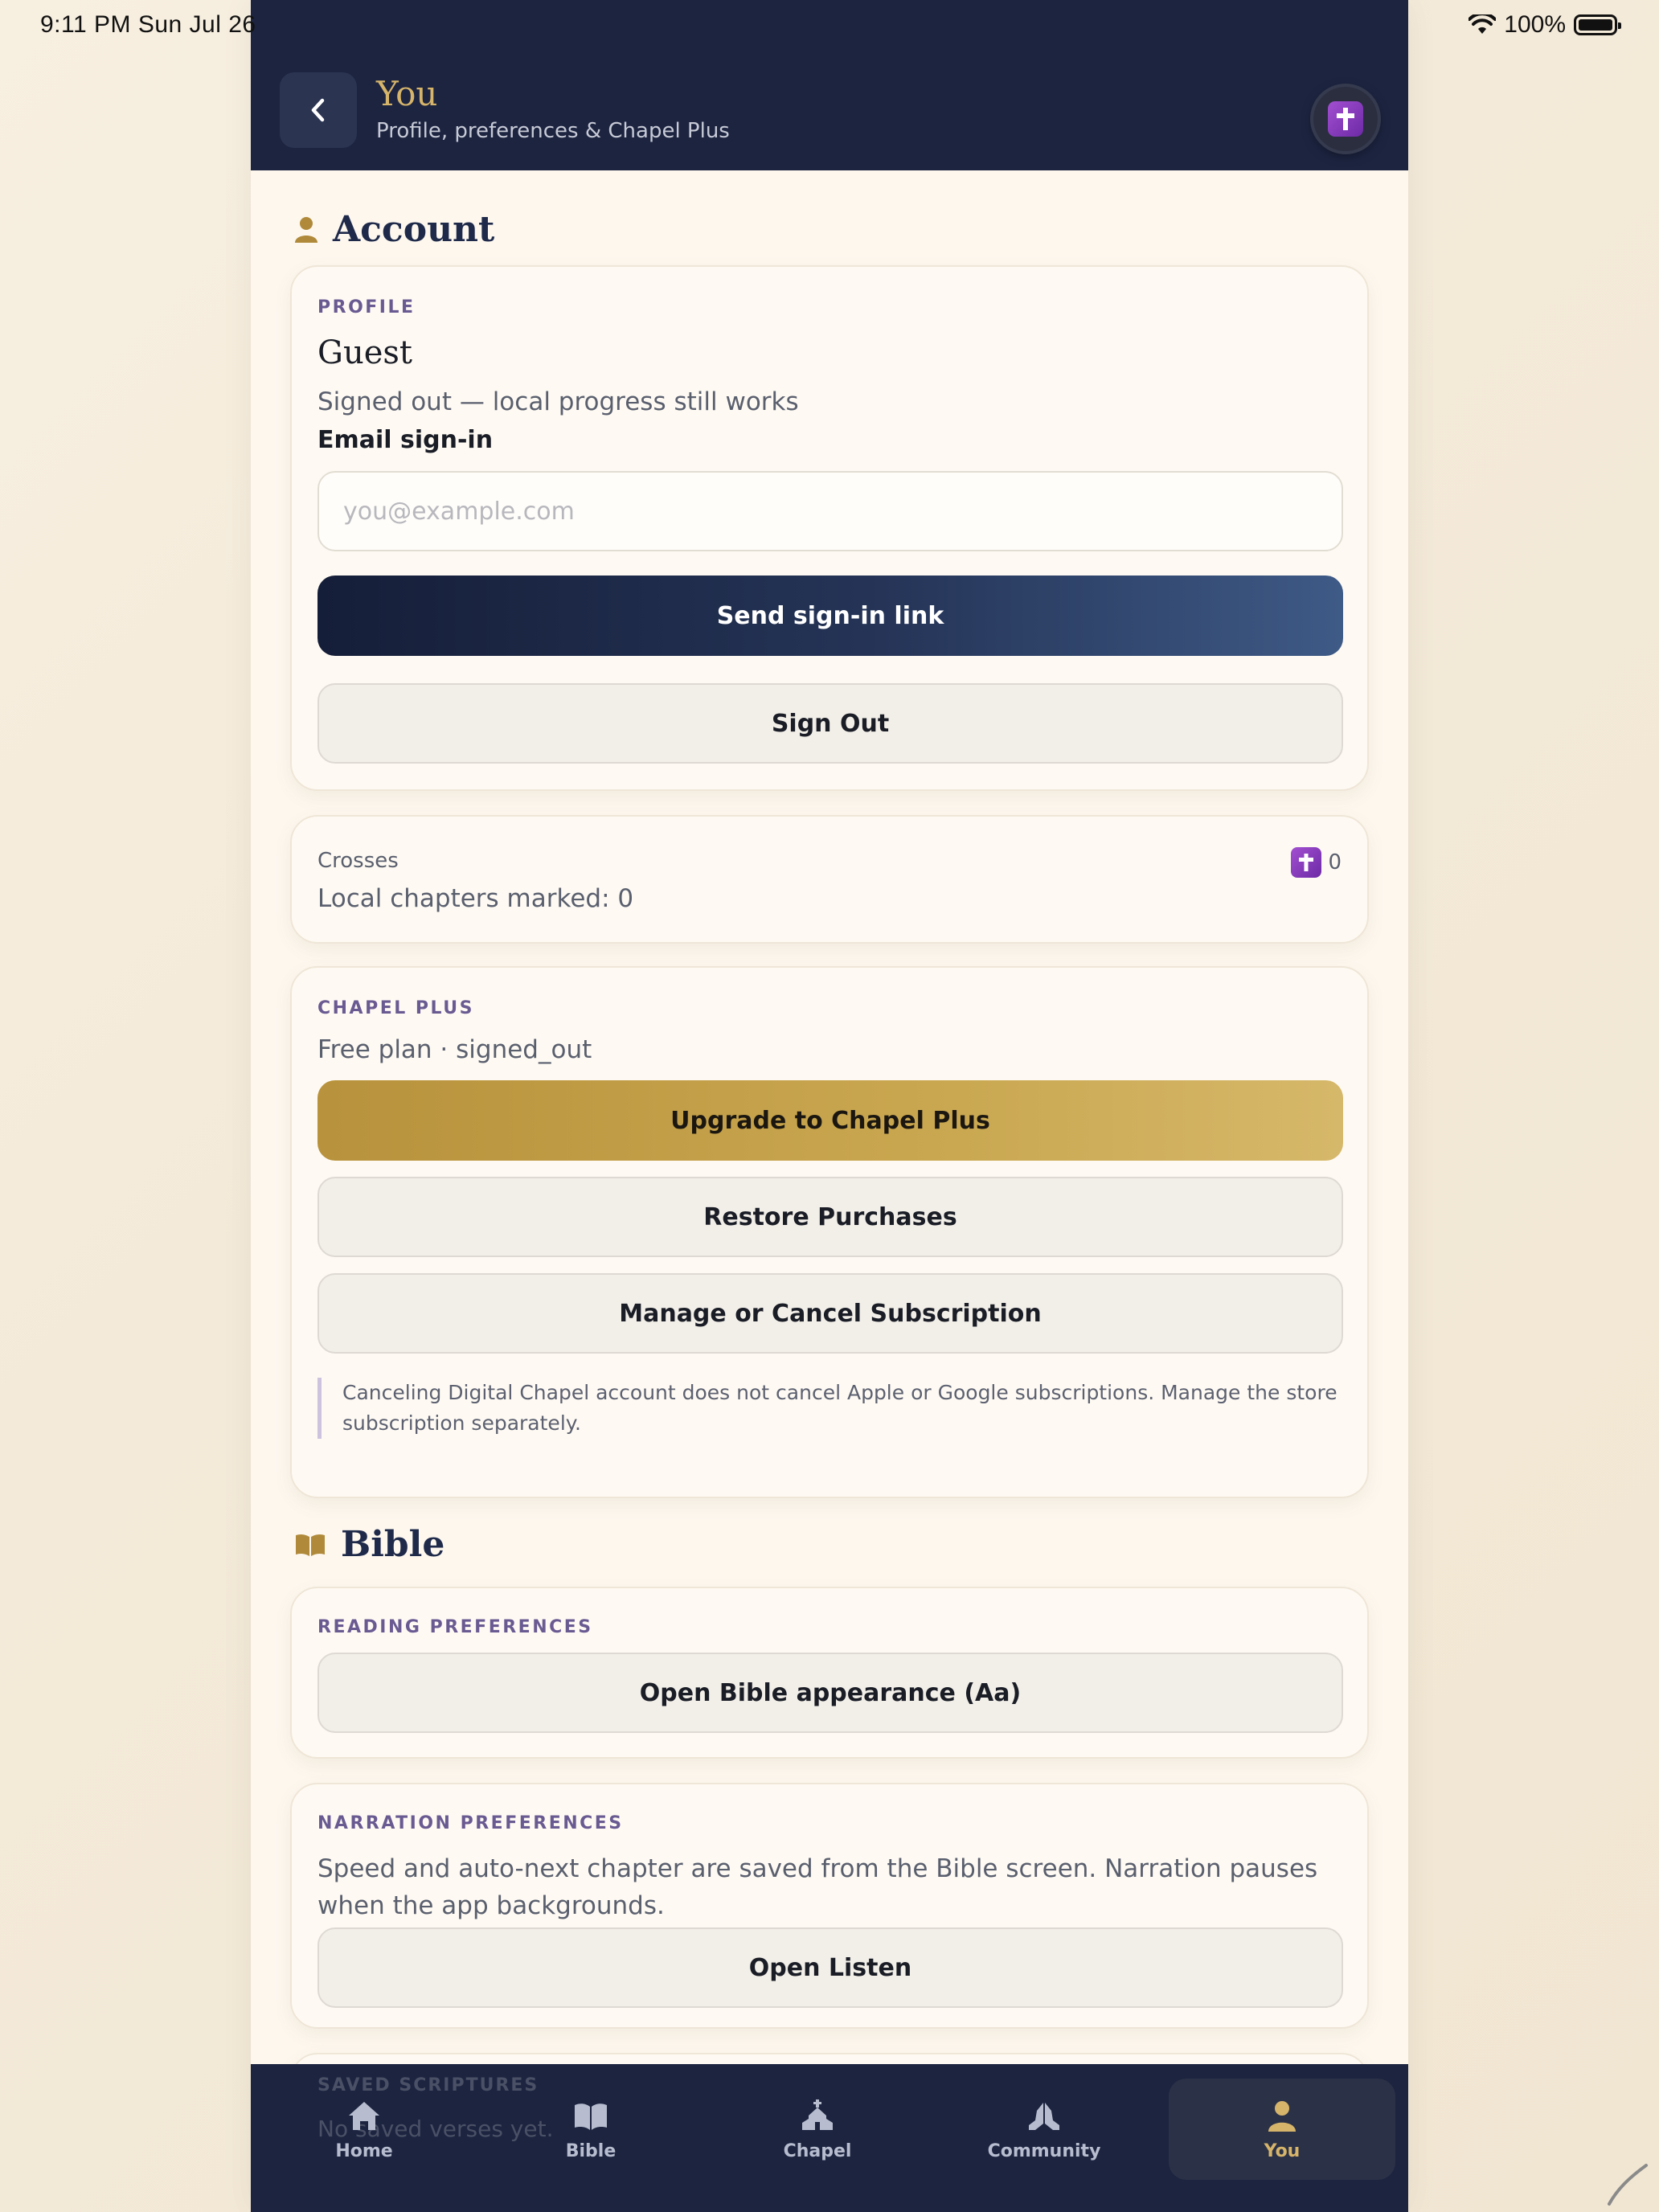 The height and width of the screenshot is (2212, 1659). Describe the element at coordinates (830, 511) in the screenshot. I see `email-field` at that location.